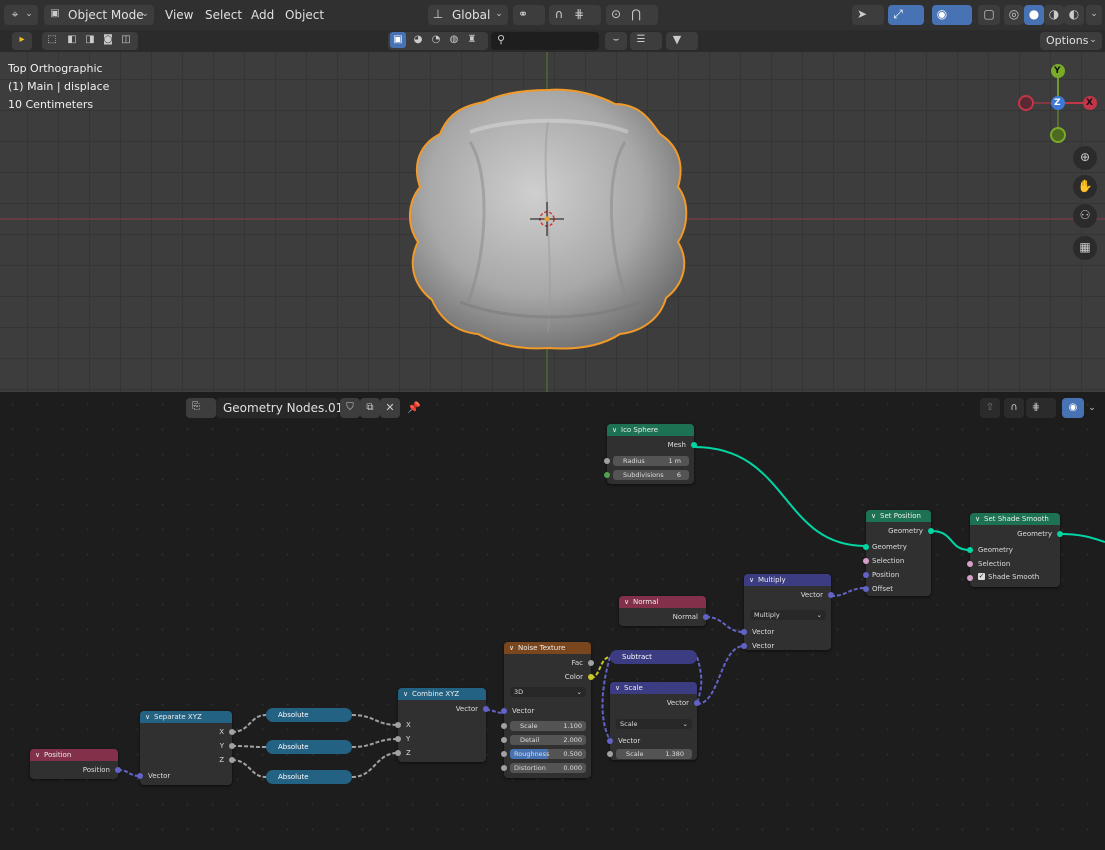 The image size is (1105, 850). I want to click on node-vector-multiply: Multiply Vector Multiply ⌄ Vector Vector, so click(787, 612).